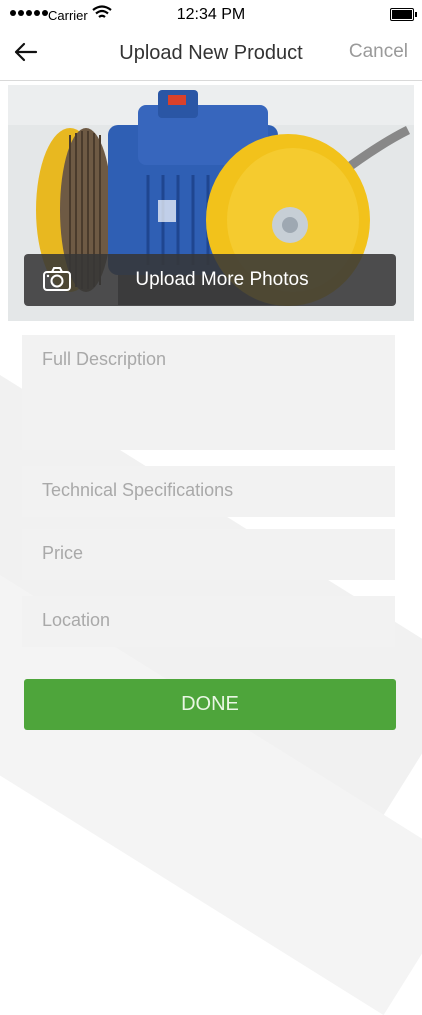  Describe the element at coordinates (378, 52) in the screenshot. I see `cancel-button: Cancel` at that location.